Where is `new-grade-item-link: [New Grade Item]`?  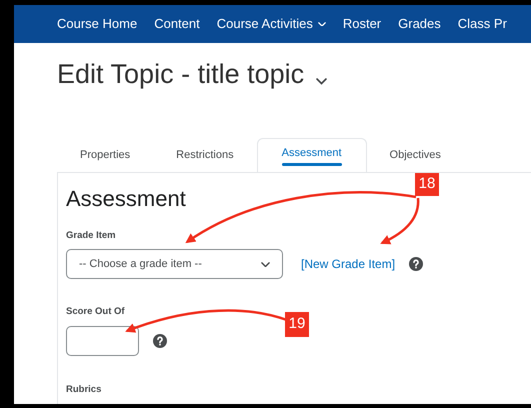
new-grade-item-link: [New Grade Item] is located at coordinates (348, 264).